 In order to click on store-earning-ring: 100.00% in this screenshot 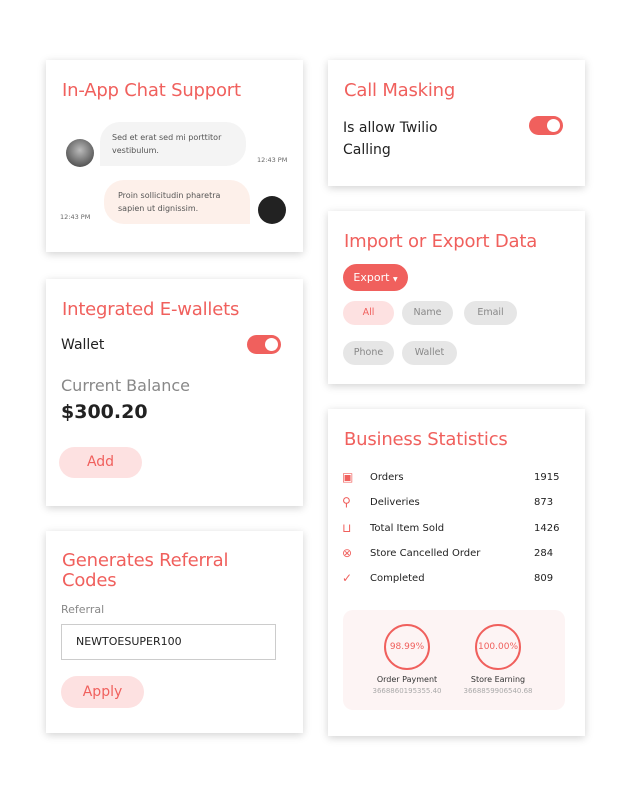, I will do `click(498, 647)`.